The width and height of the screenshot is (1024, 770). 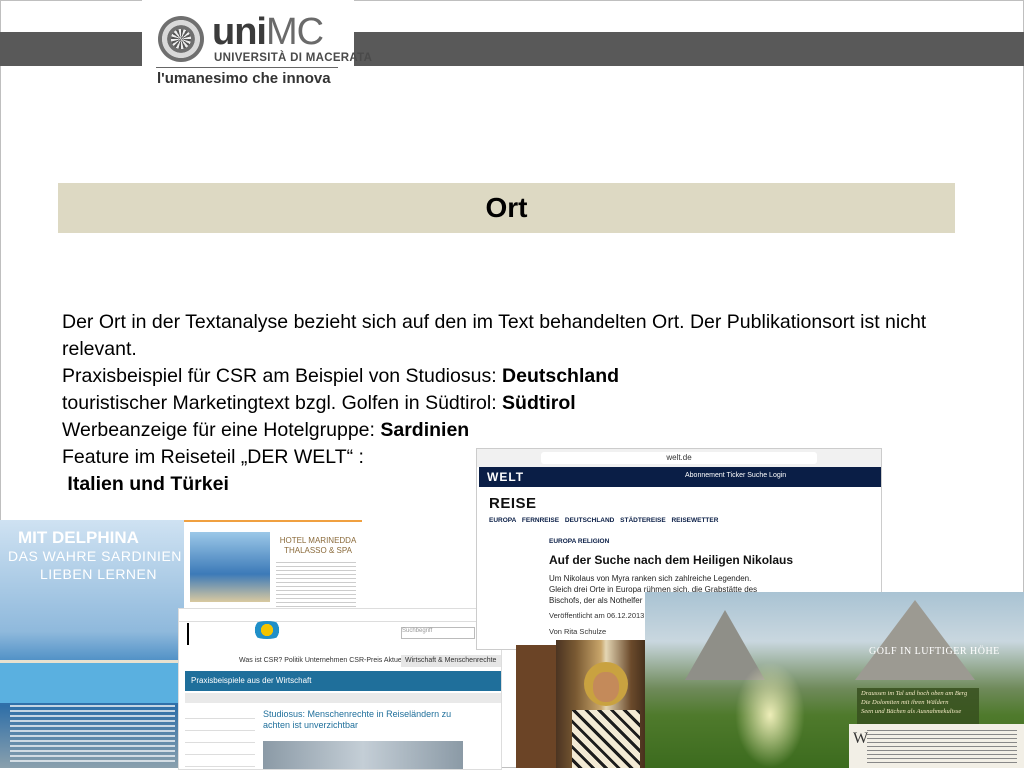 What do you see at coordinates (736, 475) in the screenshot?
I see `welt-header-links: Abonnement Ticker Suche Login` at bounding box center [736, 475].